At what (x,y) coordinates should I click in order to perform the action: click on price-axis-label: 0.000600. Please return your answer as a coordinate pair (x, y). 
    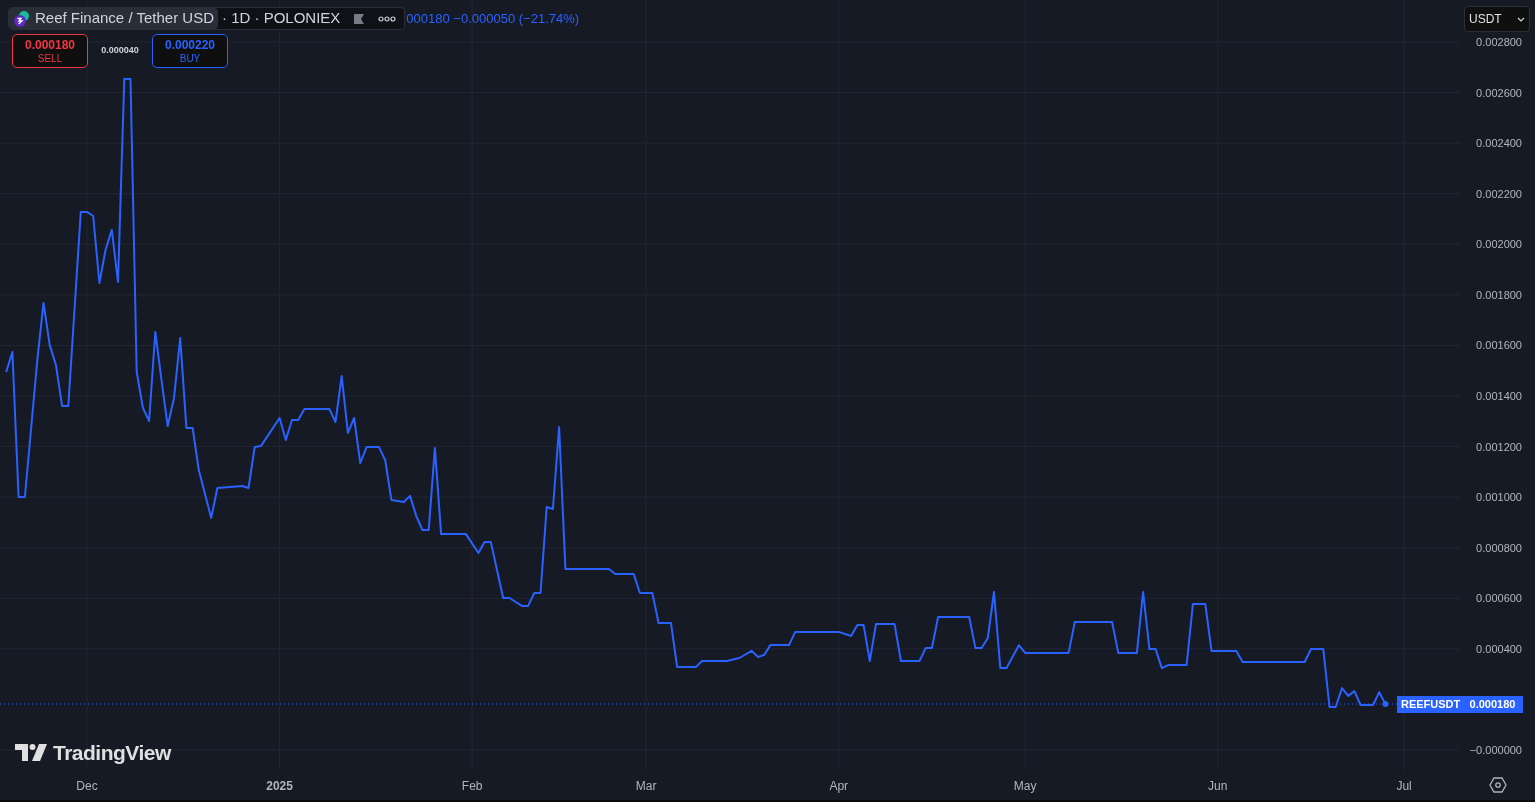
    Looking at the image, I should click on (1499, 598).